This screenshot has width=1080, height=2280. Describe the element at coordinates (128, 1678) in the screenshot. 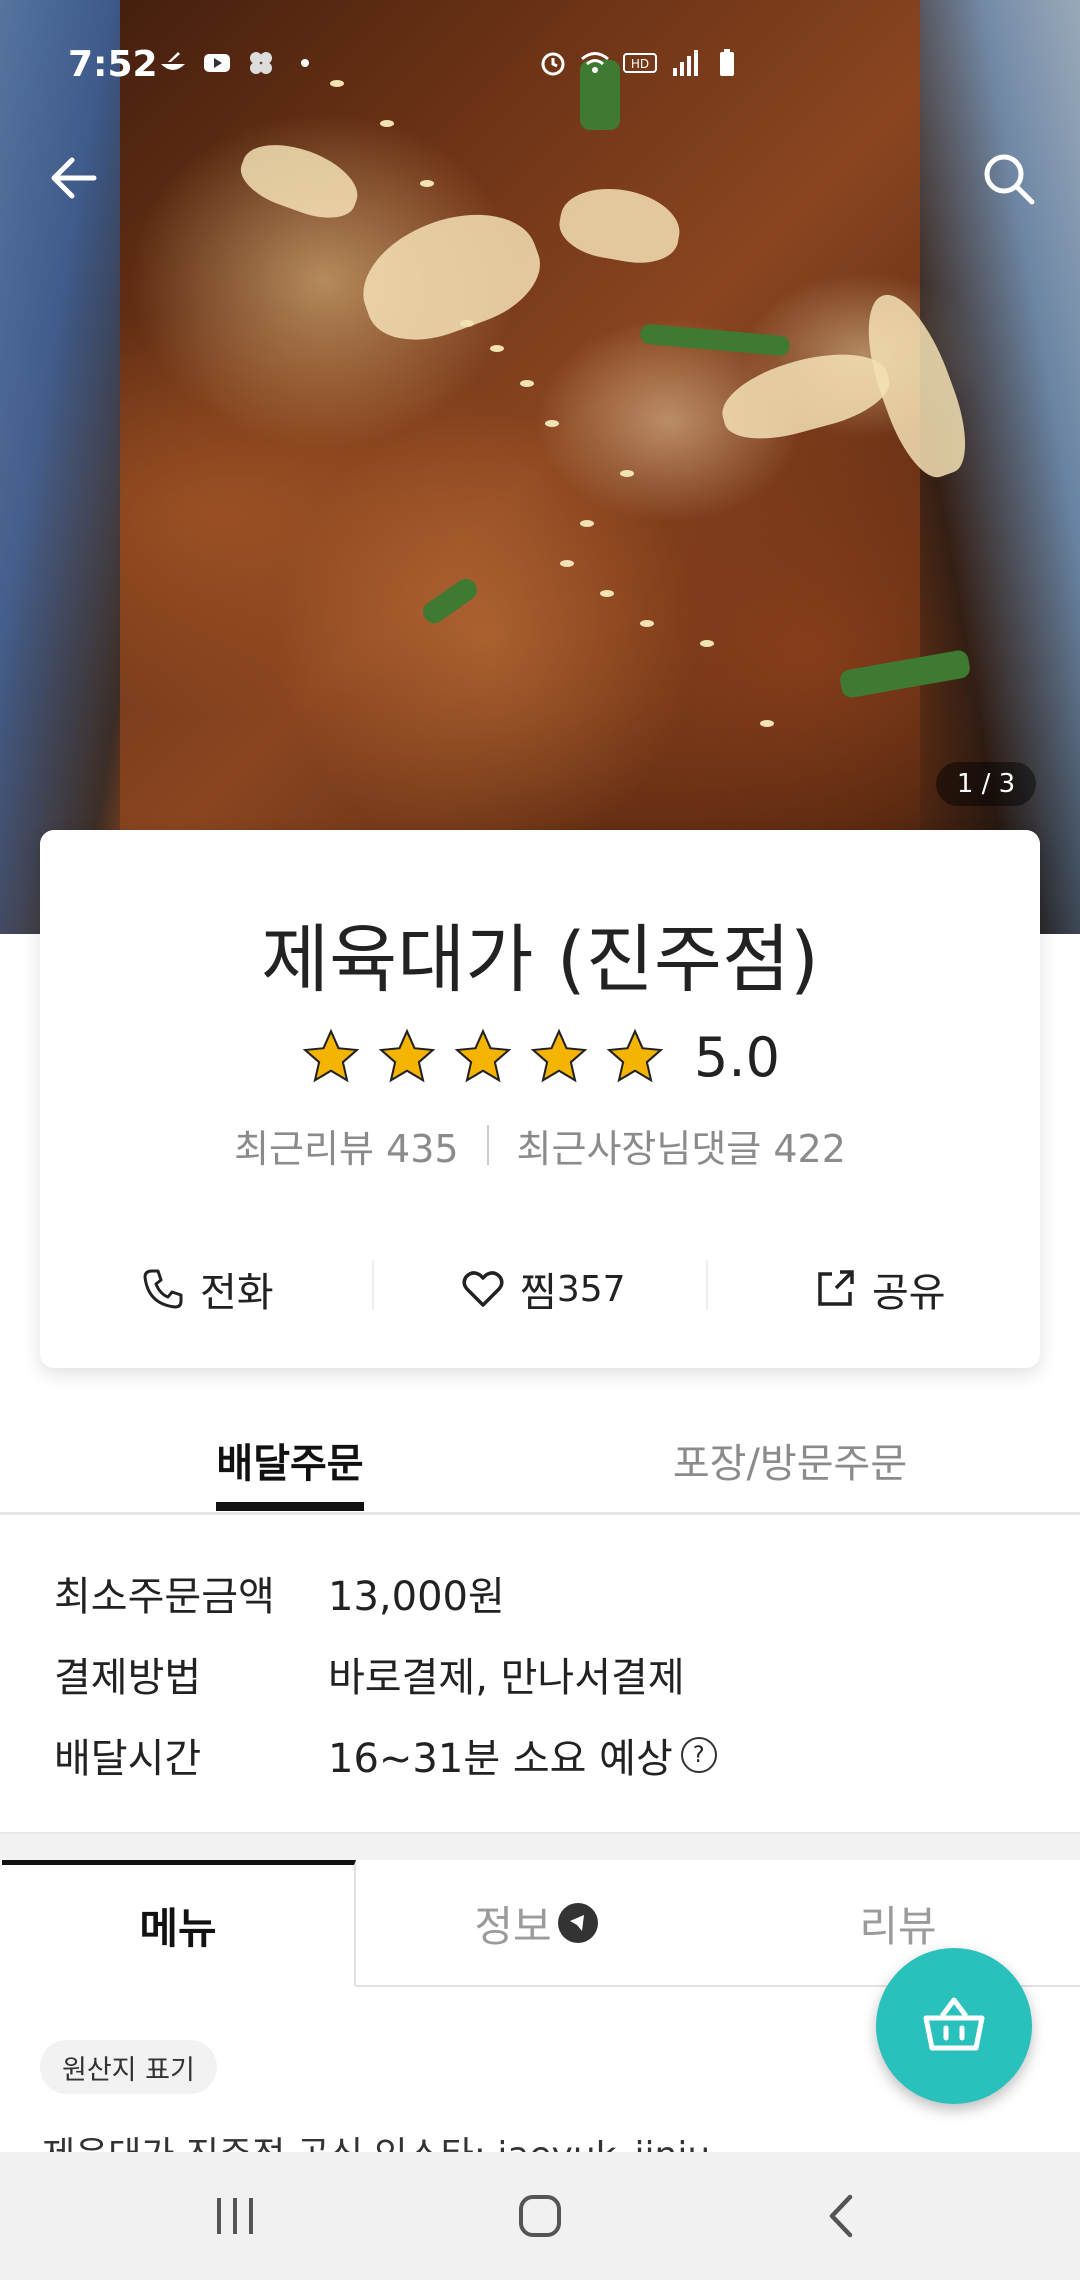

I see `payment-method-label: 결제방법` at that location.